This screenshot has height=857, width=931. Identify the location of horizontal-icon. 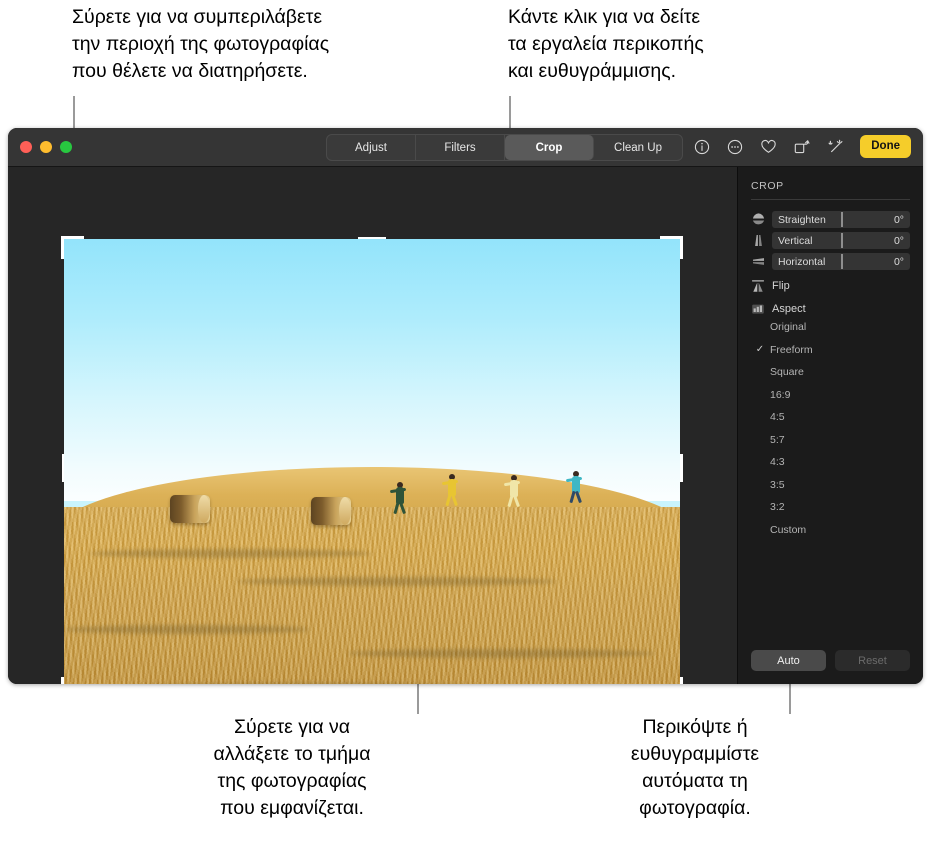
(758, 261).